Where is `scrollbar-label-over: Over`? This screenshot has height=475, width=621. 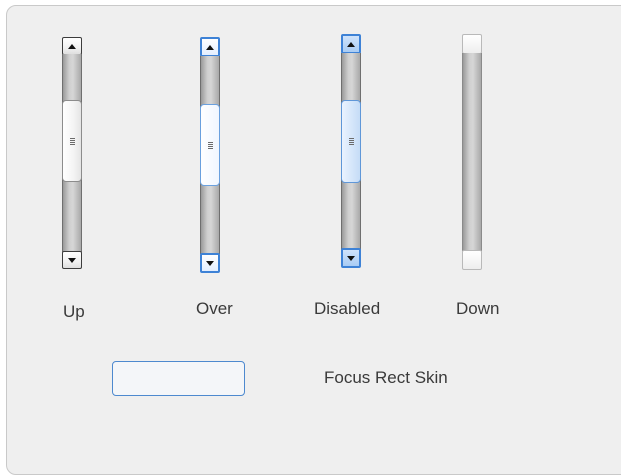
scrollbar-label-over: Over is located at coordinates (214, 308).